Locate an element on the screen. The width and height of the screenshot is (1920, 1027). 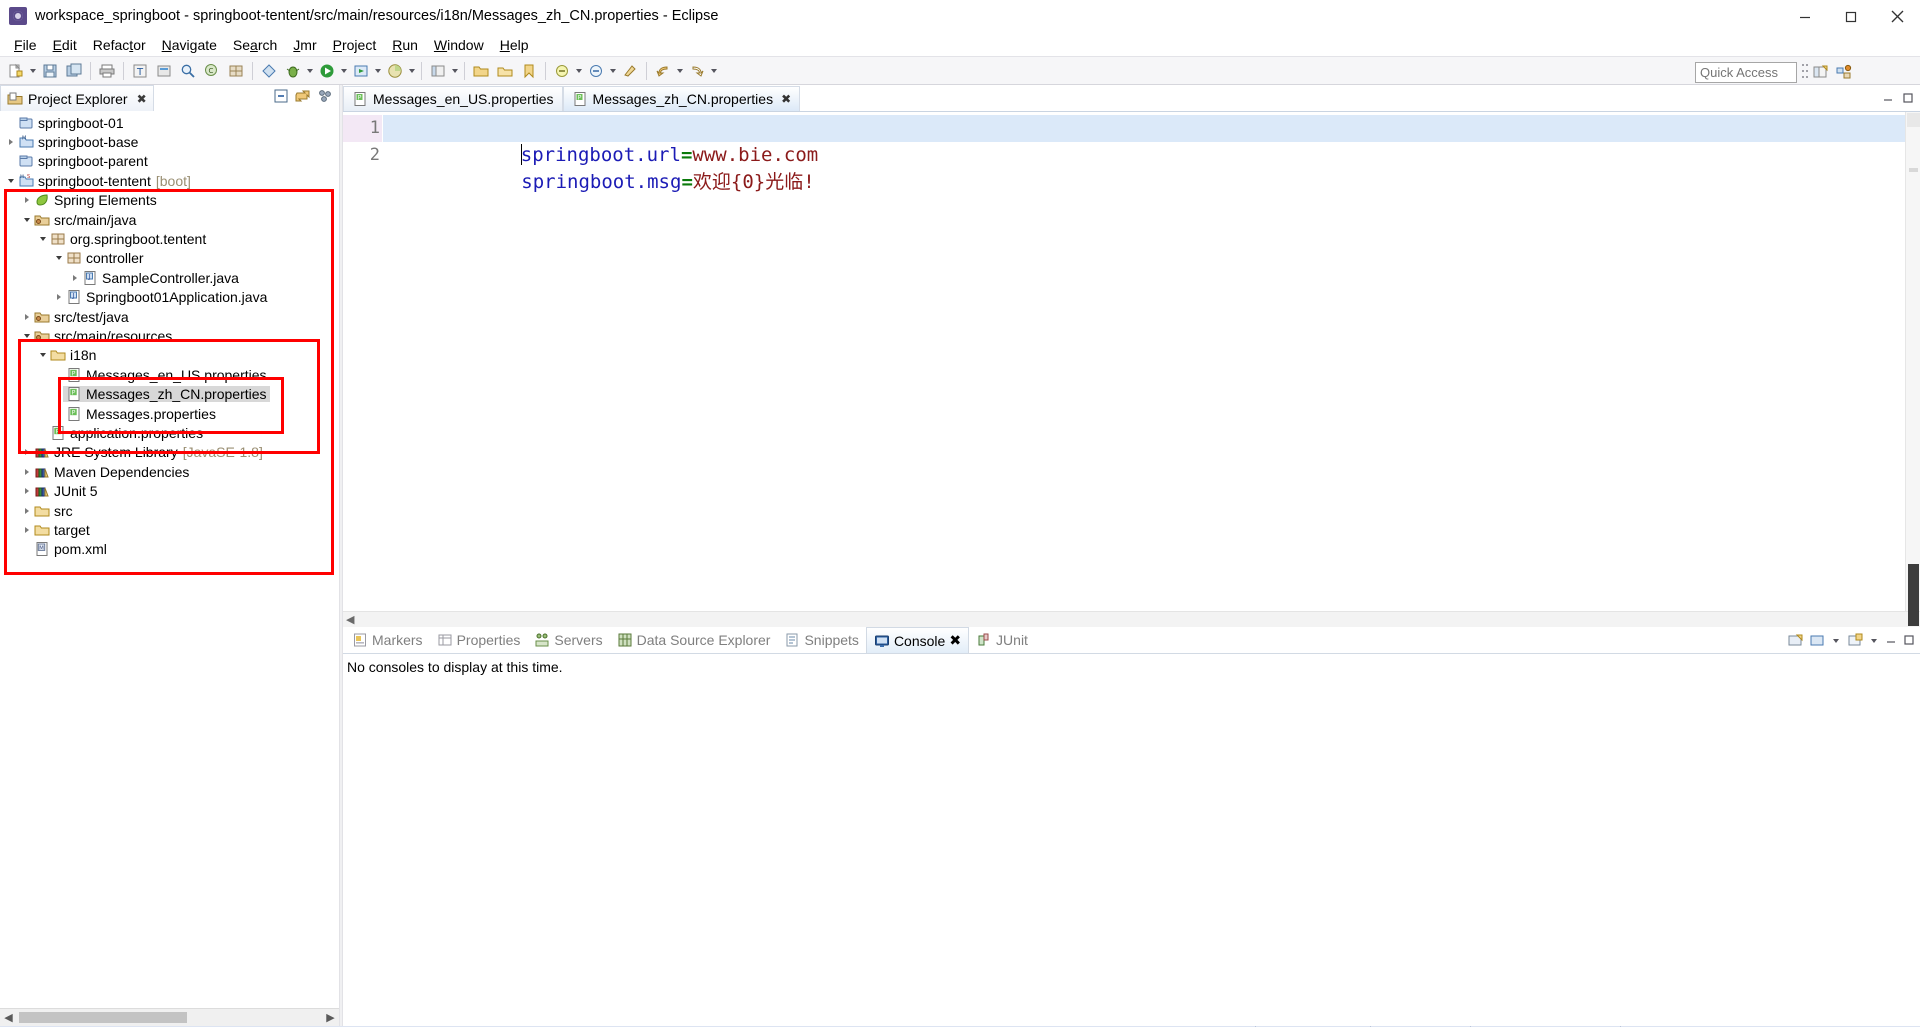
print-icon is located at coordinates (107, 71).